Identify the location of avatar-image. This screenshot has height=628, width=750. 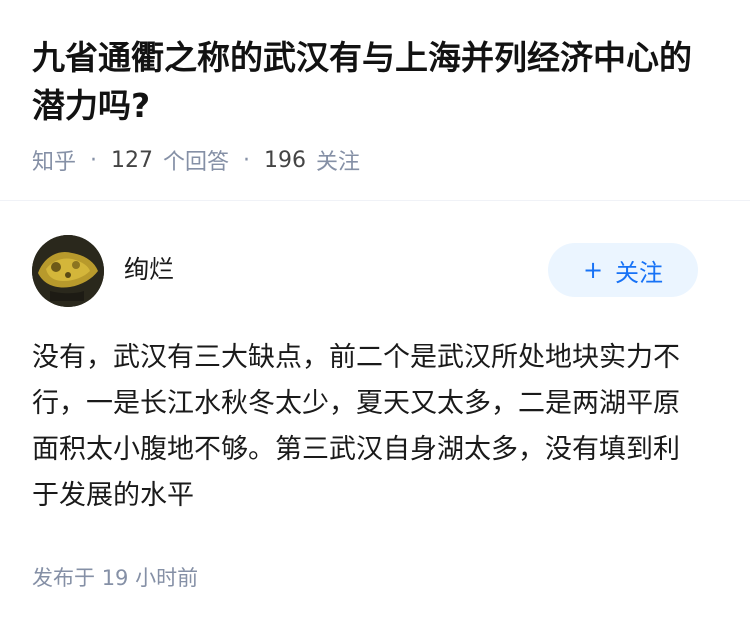
(68, 271).